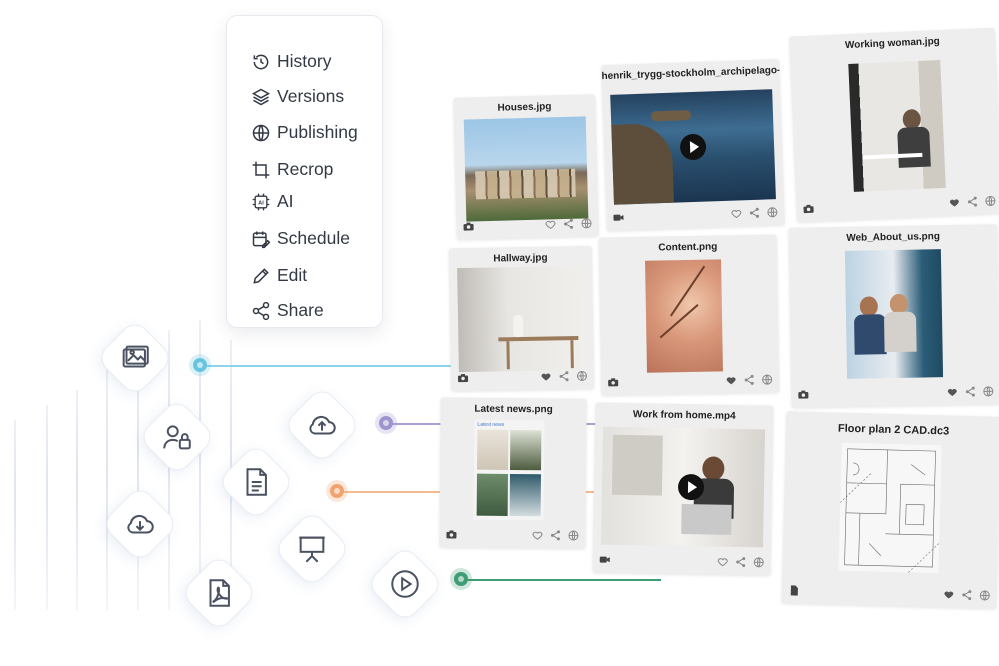  I want to click on asset-card: Working woman.jpg, so click(894, 125).